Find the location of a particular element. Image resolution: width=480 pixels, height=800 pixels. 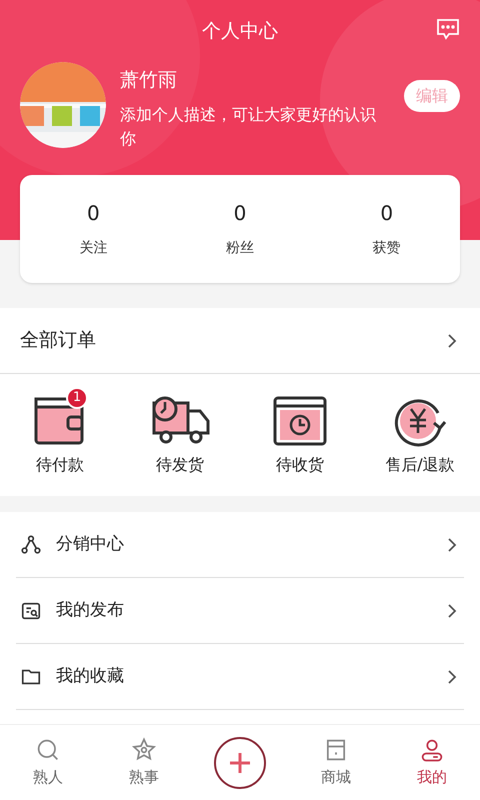

menu-row: 分销中心 is located at coordinates (240, 545).